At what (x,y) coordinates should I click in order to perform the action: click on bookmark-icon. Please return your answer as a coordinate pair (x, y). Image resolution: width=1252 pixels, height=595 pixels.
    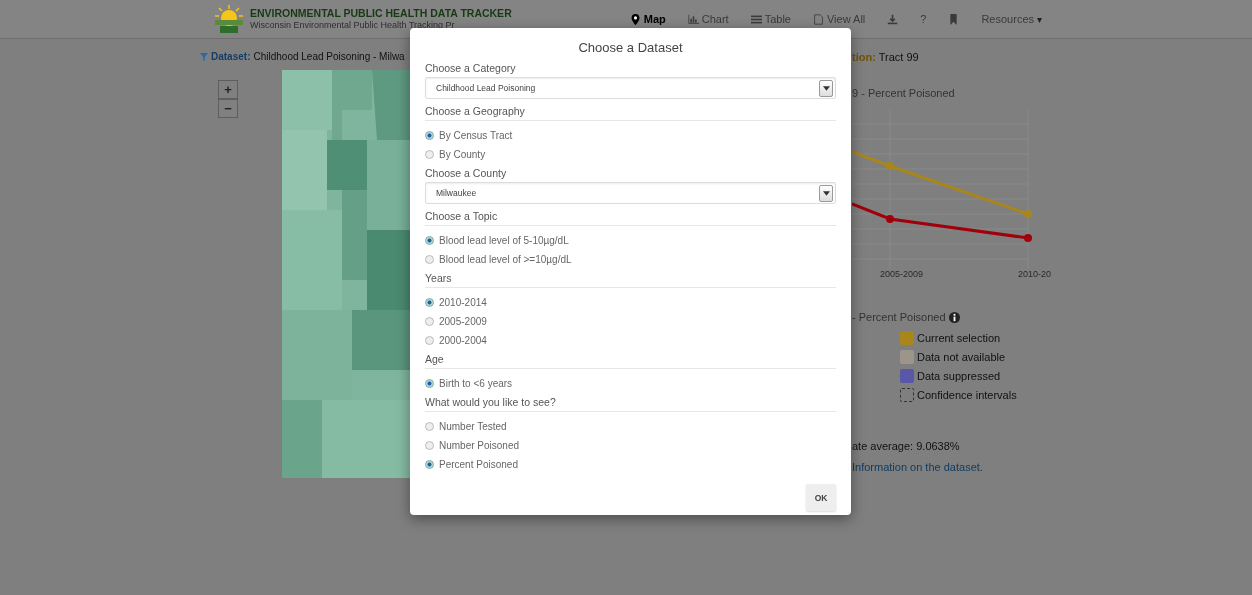
    Looking at the image, I should click on (954, 19).